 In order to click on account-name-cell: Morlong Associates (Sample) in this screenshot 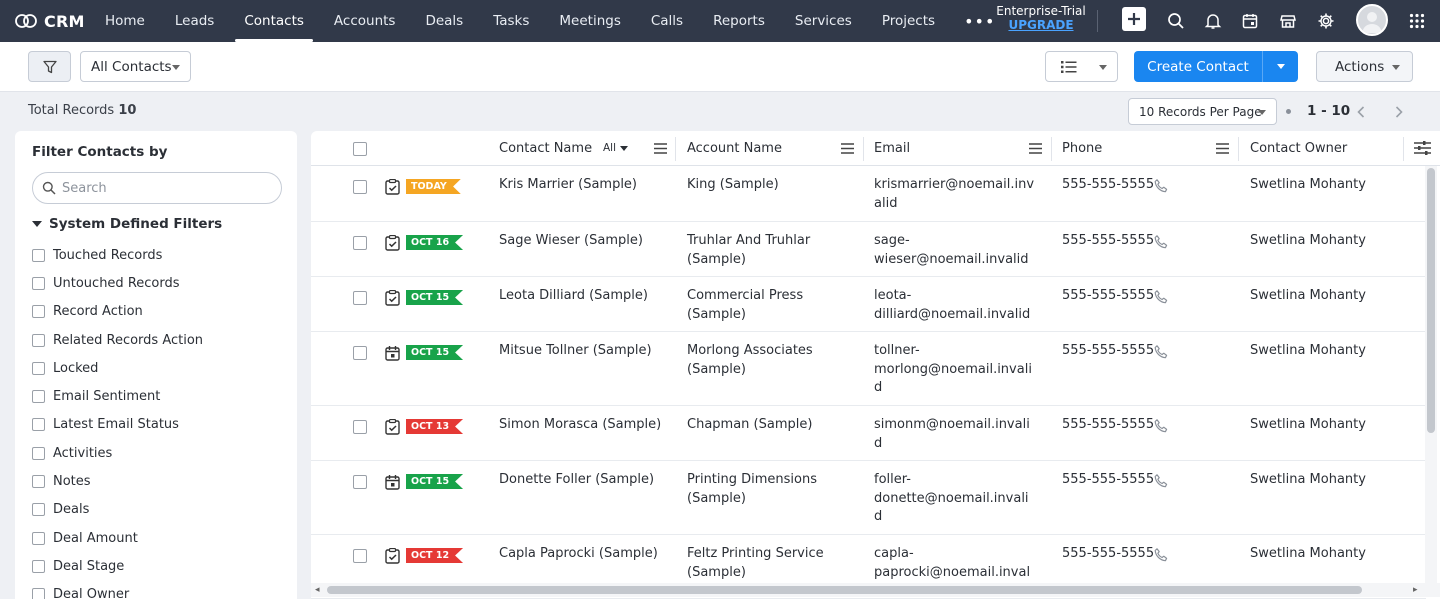, I will do `click(774, 360)`.